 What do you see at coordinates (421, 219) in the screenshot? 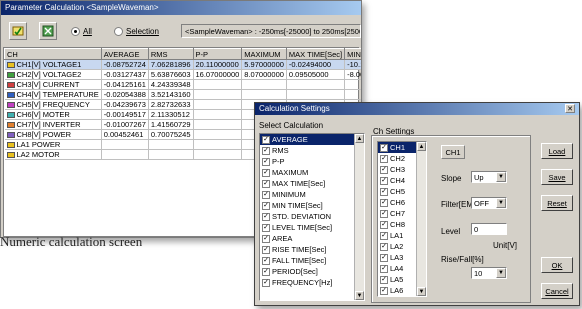
I see `ch-list-scrollbar: ▲ ▼` at bounding box center [421, 219].